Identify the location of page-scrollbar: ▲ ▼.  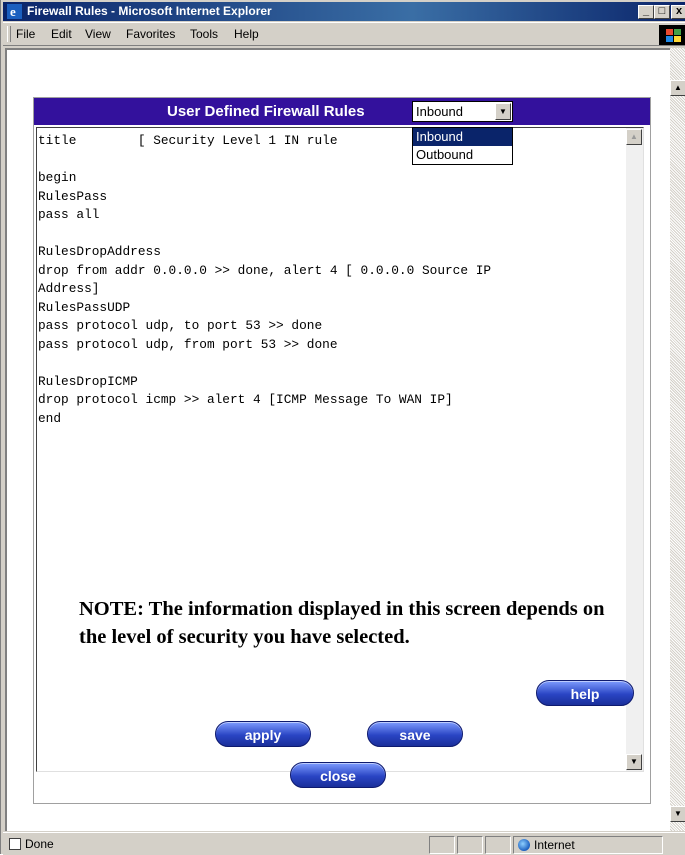
(677, 439).